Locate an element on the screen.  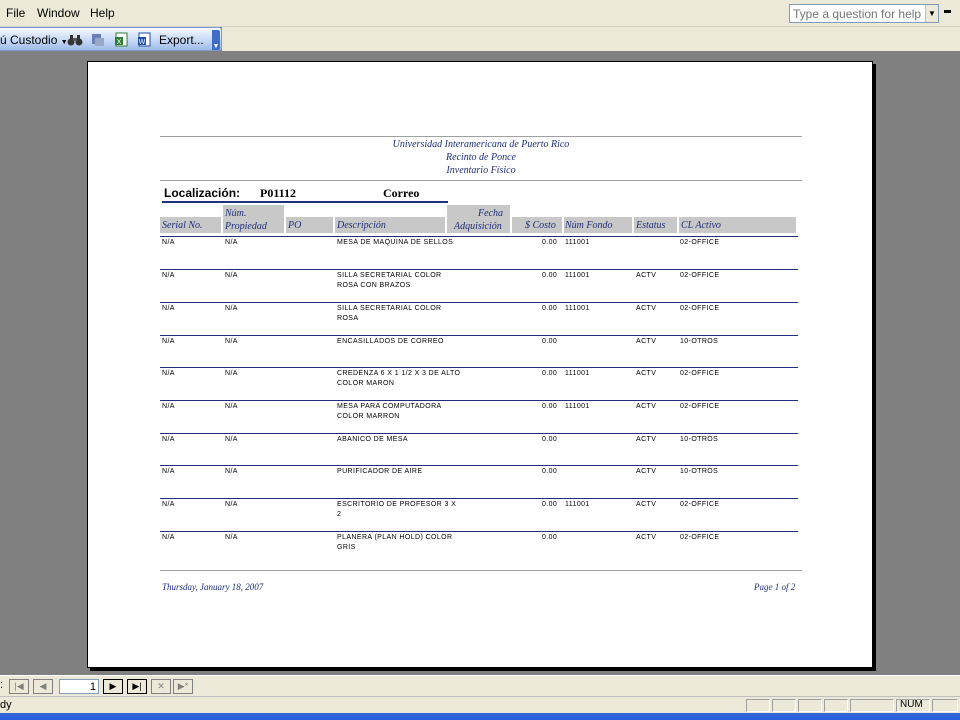
header-bottom-rule is located at coordinates (481, 180).